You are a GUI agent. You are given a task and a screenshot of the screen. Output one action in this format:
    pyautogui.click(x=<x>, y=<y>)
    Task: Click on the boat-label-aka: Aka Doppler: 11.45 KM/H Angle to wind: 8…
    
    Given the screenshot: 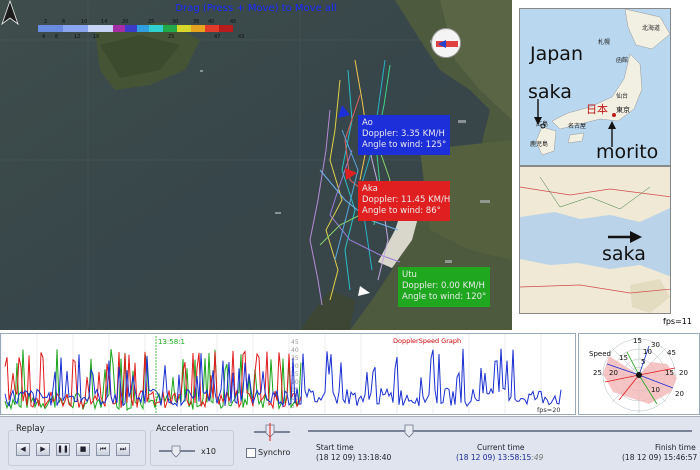 What is the action you would take?
    pyautogui.click(x=404, y=201)
    